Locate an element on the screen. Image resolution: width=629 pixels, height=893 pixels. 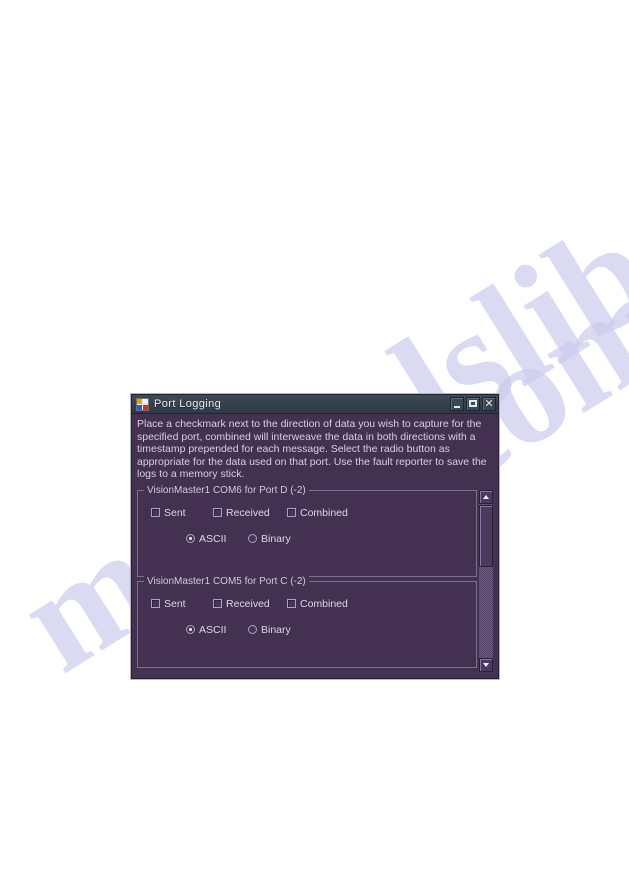
minimize-button is located at coordinates (457, 404).